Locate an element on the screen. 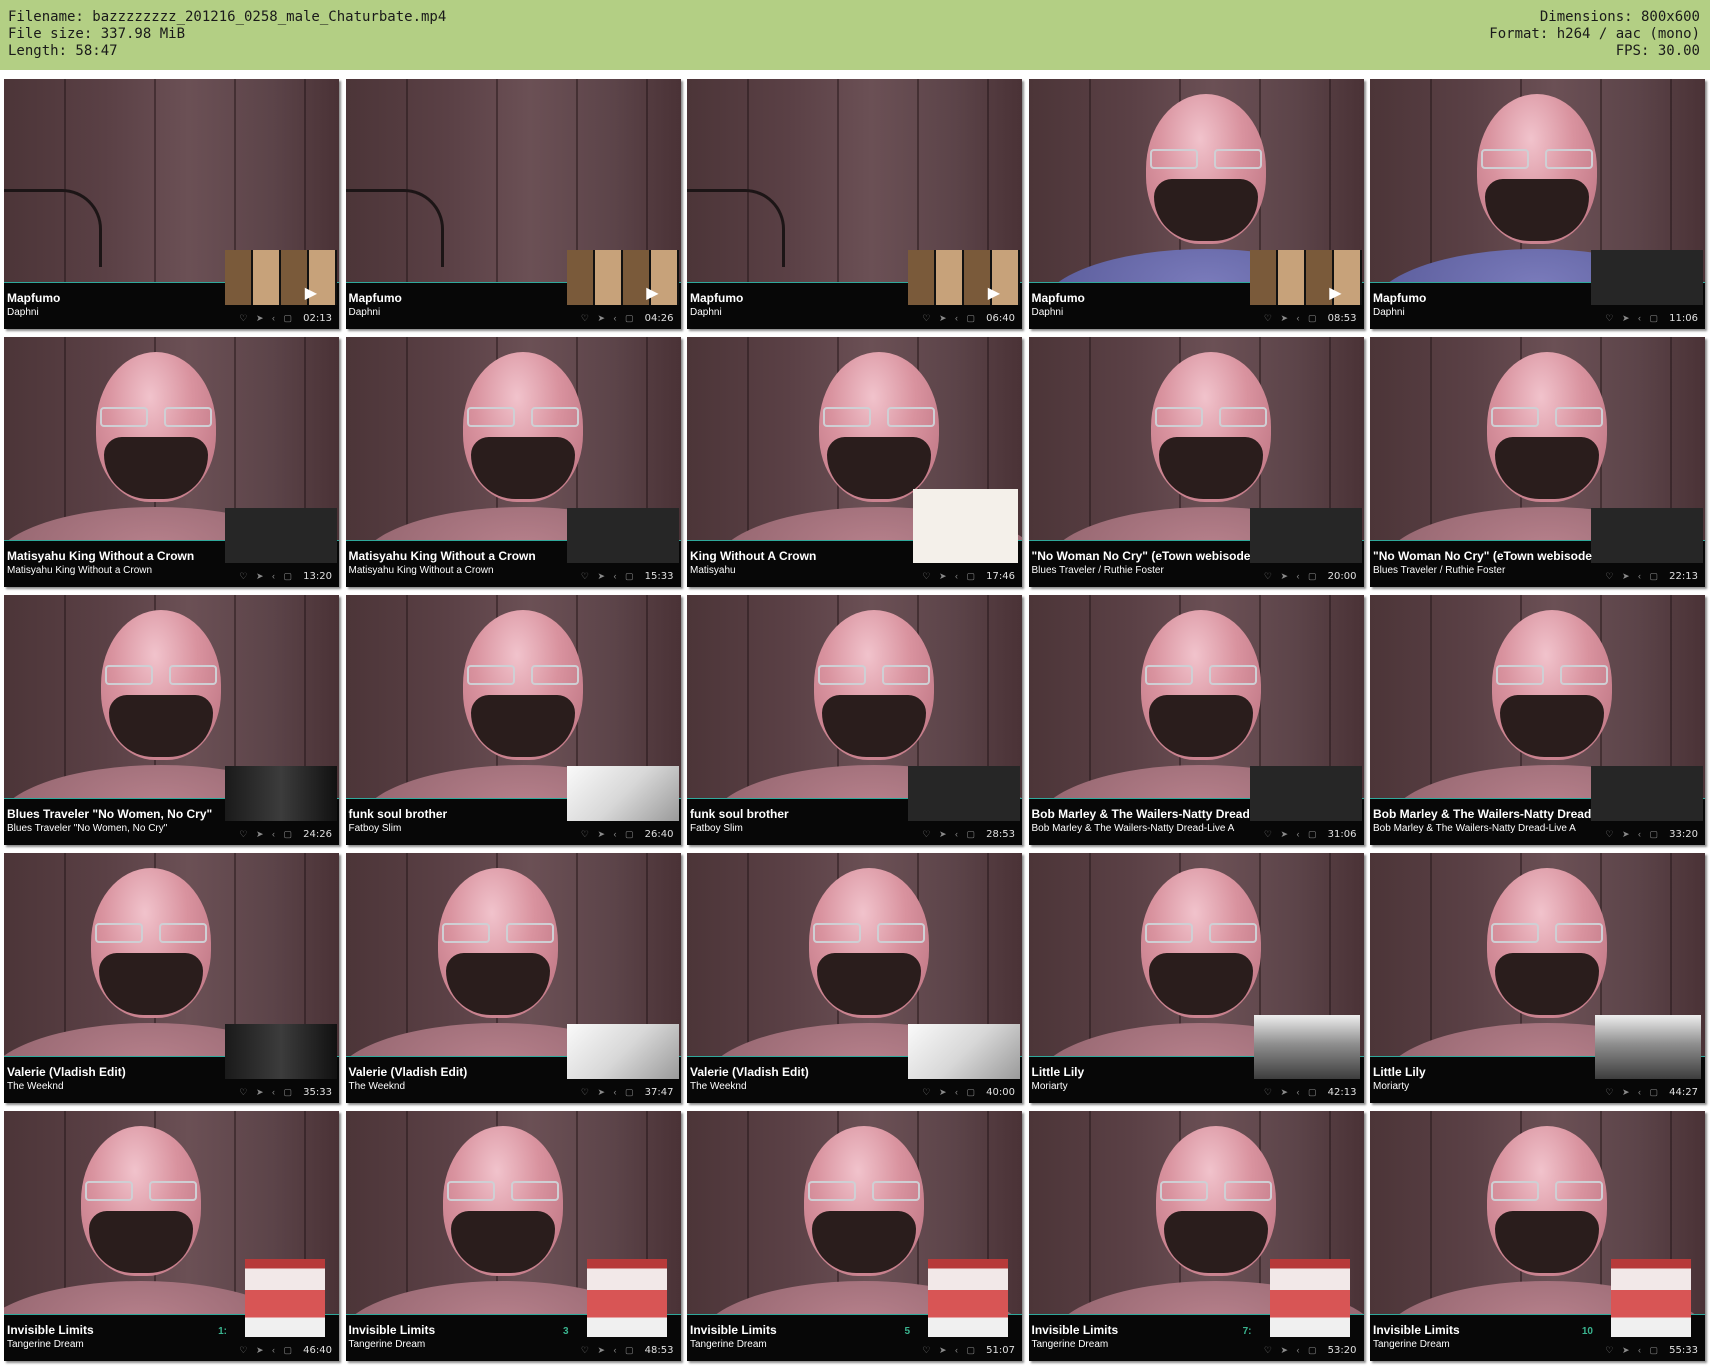 Image resolution: width=1710 pixels, height=1370 pixels. video-thumbnail: ▶ Mapfumo Daphni ♡ ➤ ‹ ▢ 08:53 is located at coordinates (1196, 204).